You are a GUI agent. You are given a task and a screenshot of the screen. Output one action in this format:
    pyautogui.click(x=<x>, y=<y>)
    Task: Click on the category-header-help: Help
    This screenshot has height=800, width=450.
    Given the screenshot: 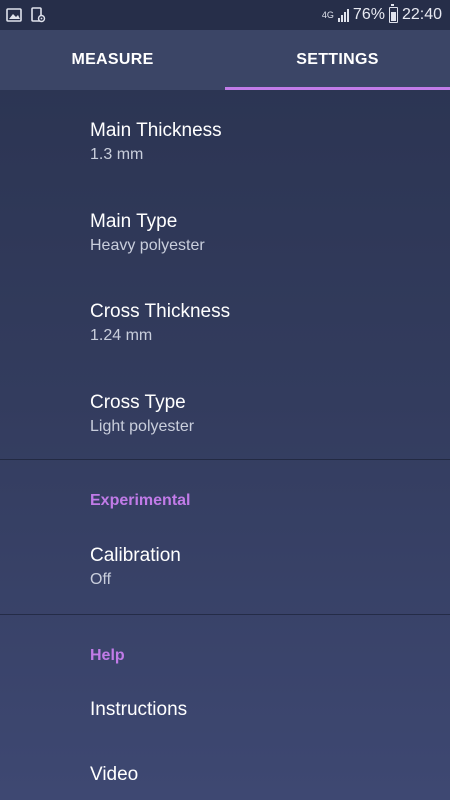 What is the action you would take?
    pyautogui.click(x=107, y=655)
    